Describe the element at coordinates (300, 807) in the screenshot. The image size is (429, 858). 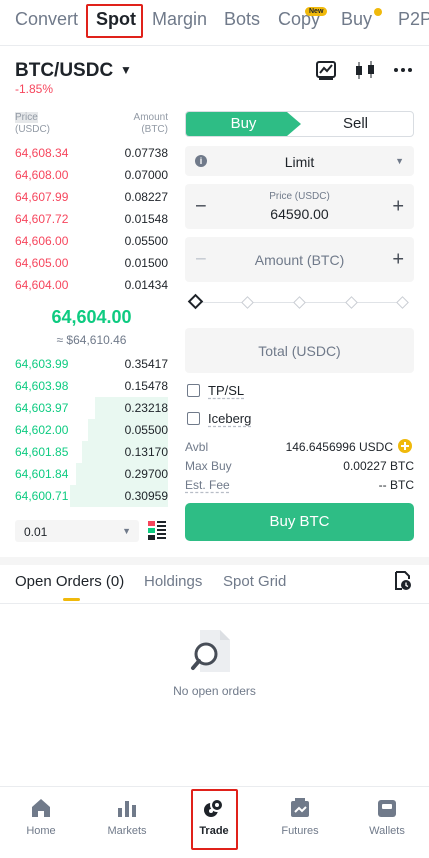
I see `futures-icon` at that location.